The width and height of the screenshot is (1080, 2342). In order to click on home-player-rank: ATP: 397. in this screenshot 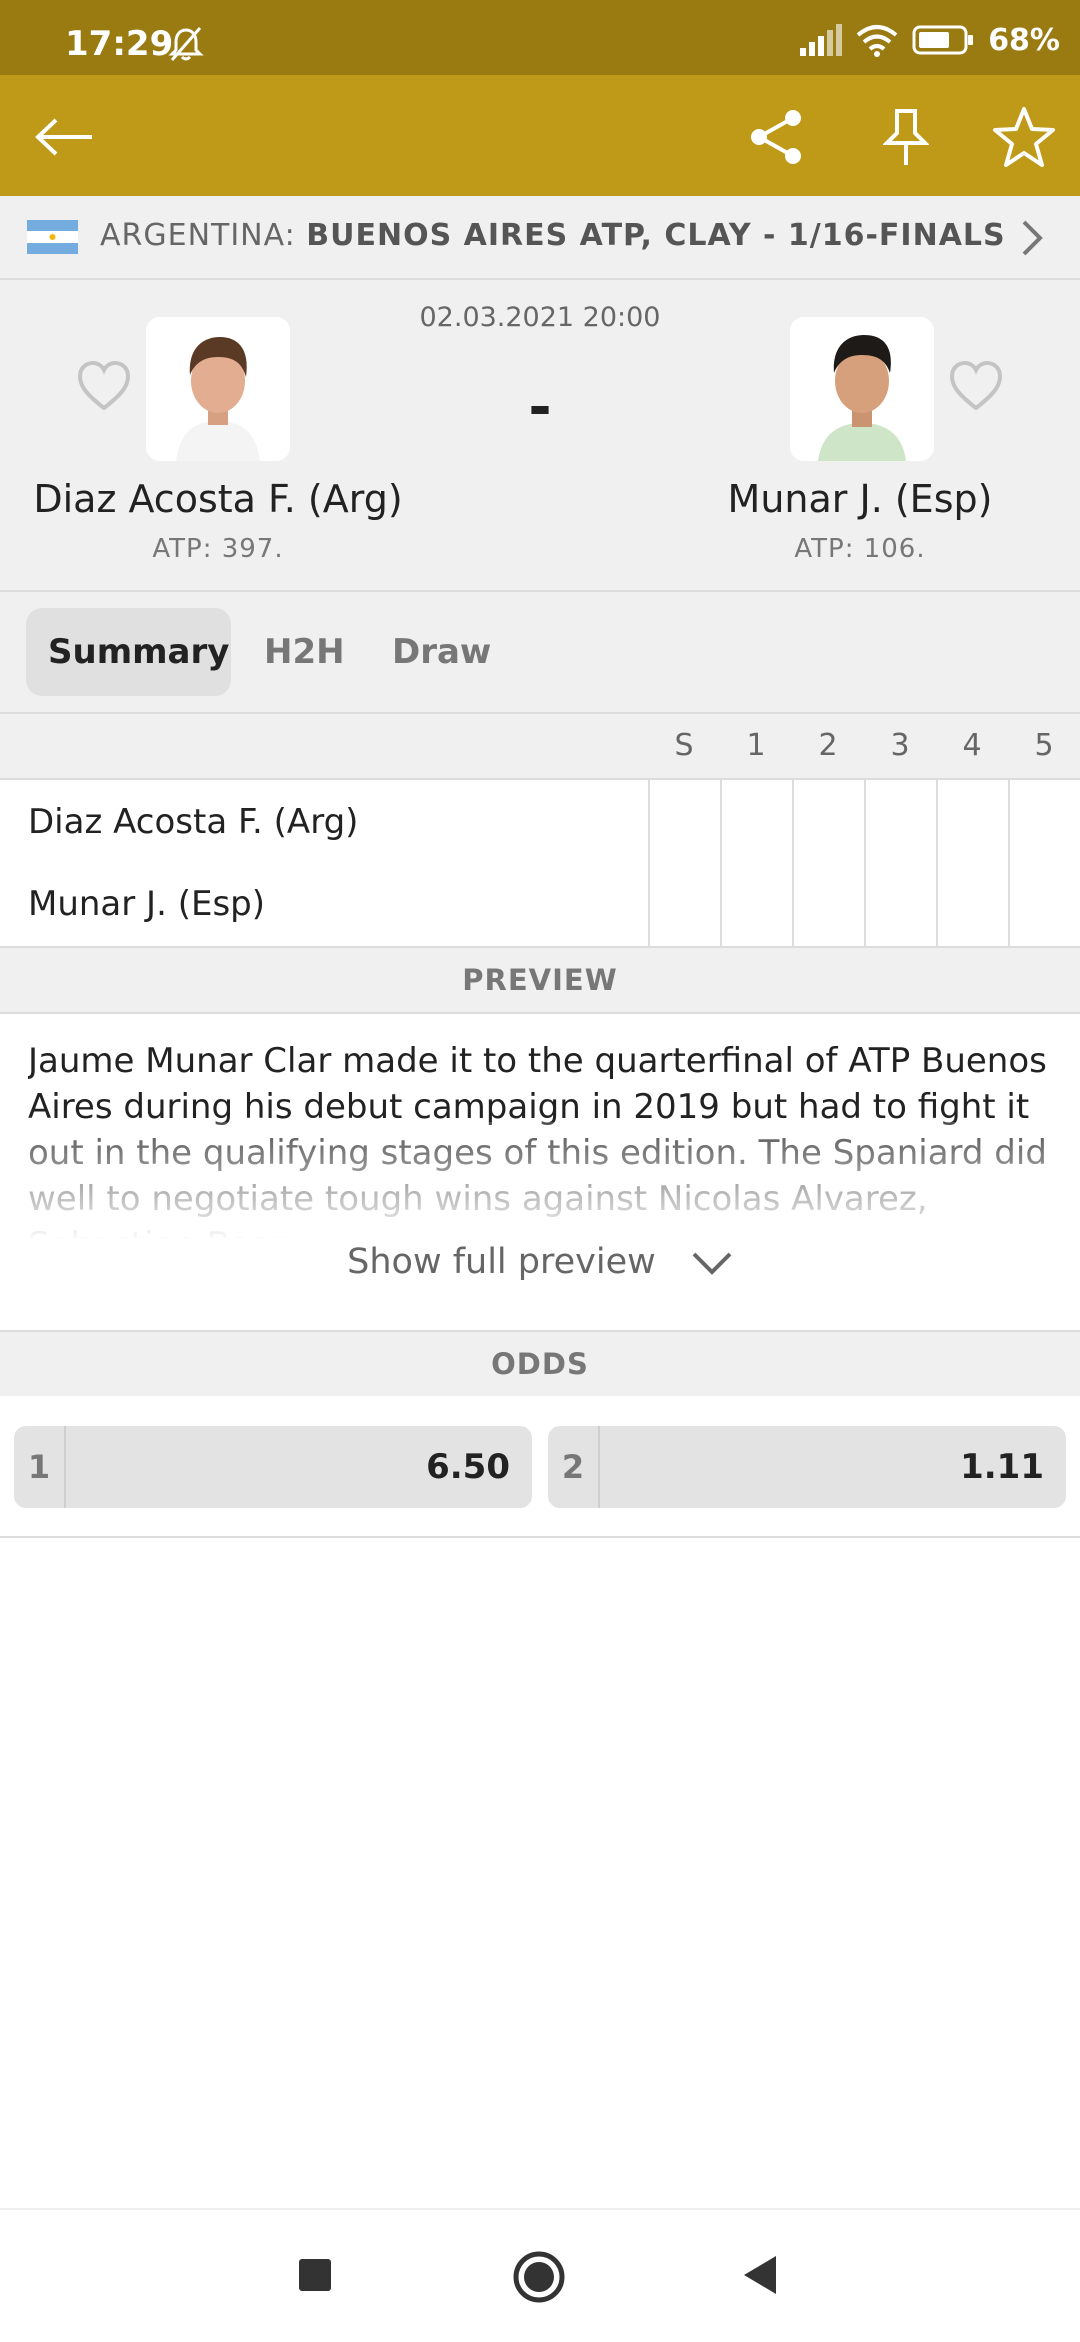, I will do `click(218, 549)`.